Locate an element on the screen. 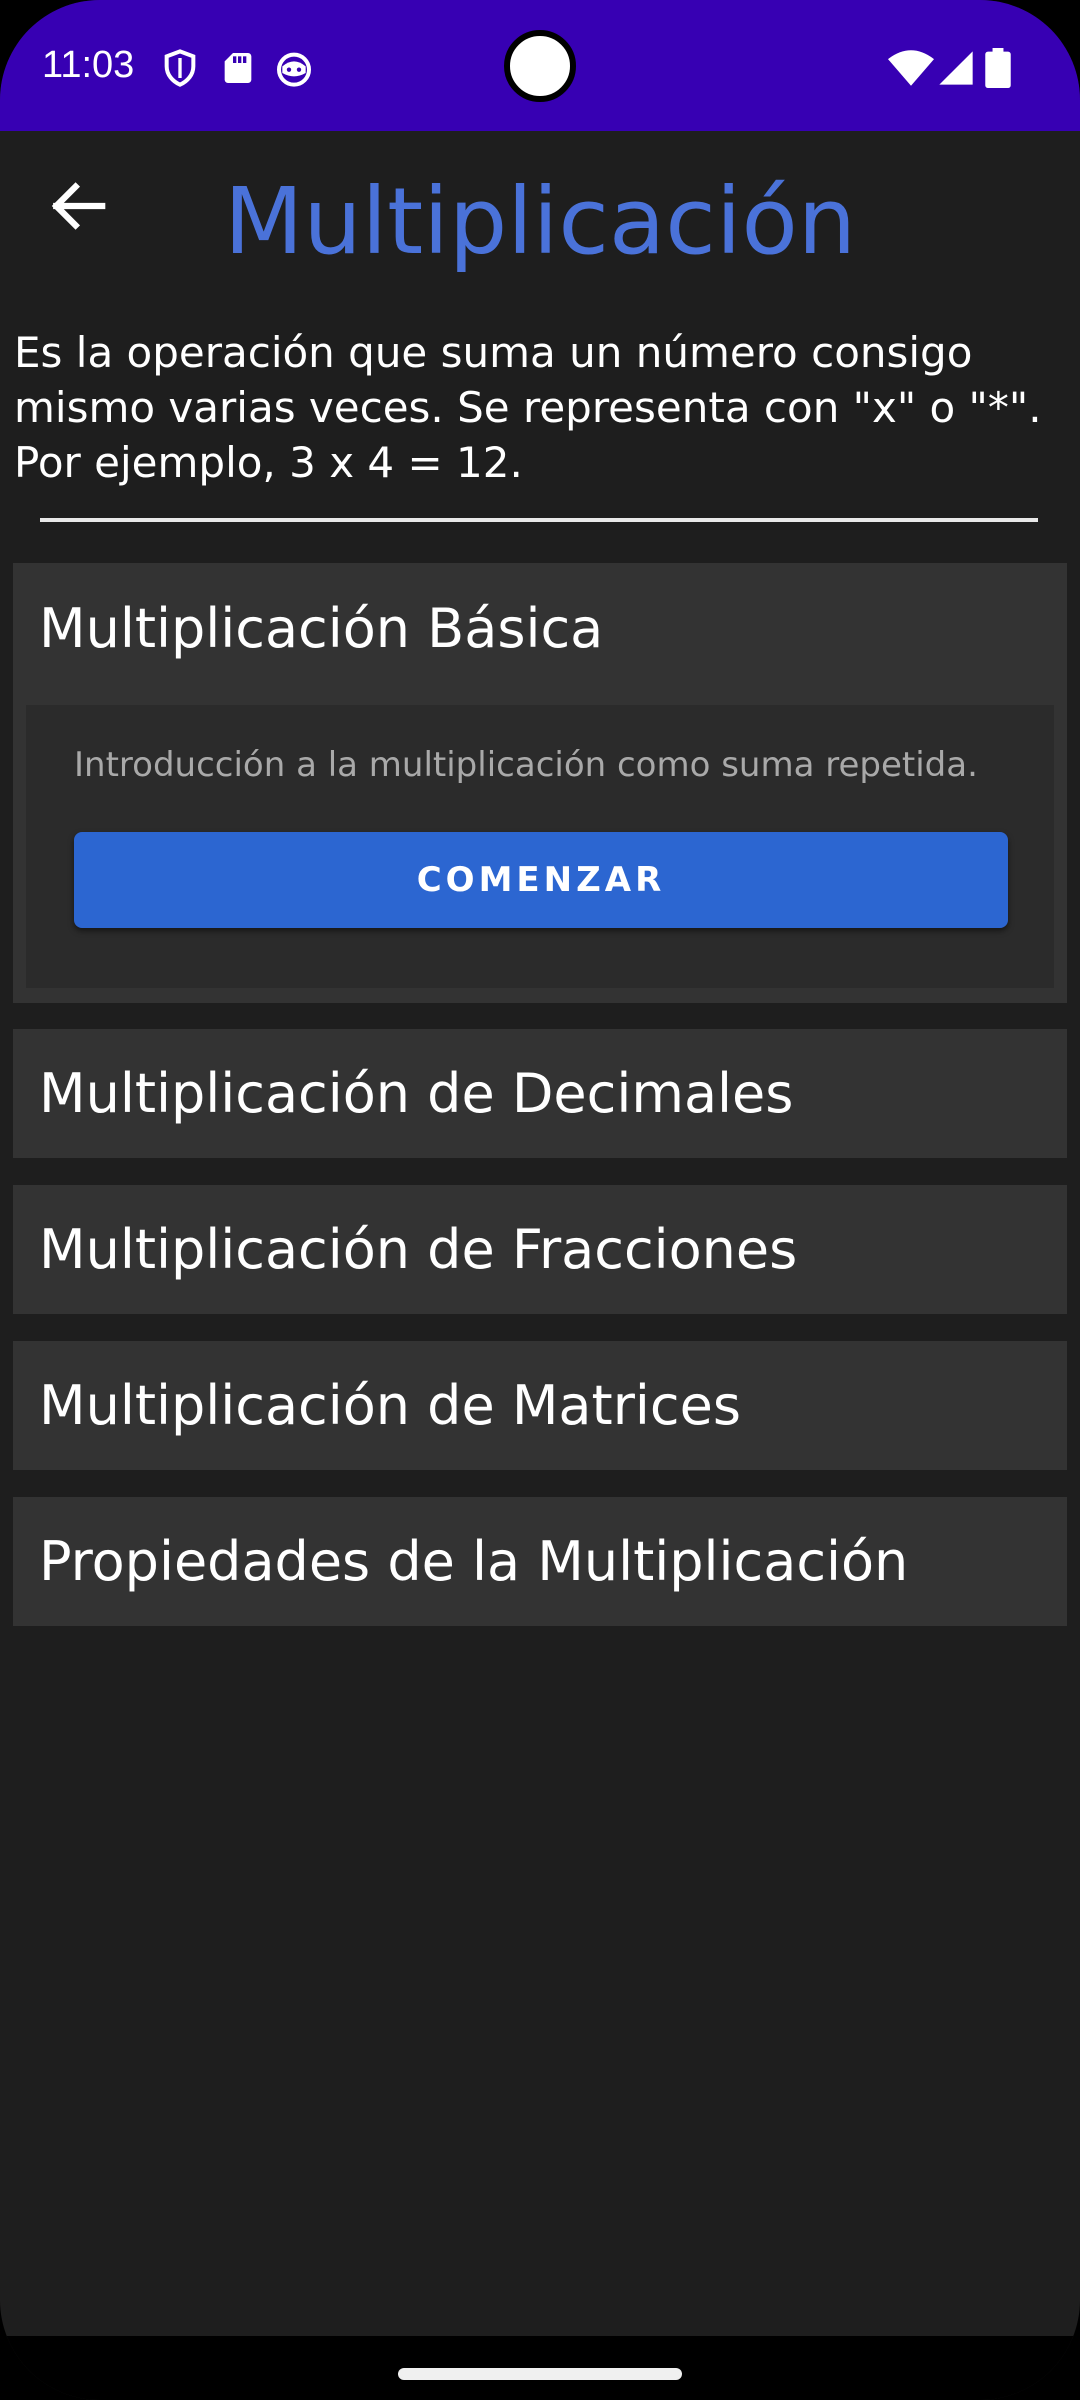 This screenshot has height=2400, width=1080. section-title: Multiplicación de Decimales is located at coordinates (416, 1093).